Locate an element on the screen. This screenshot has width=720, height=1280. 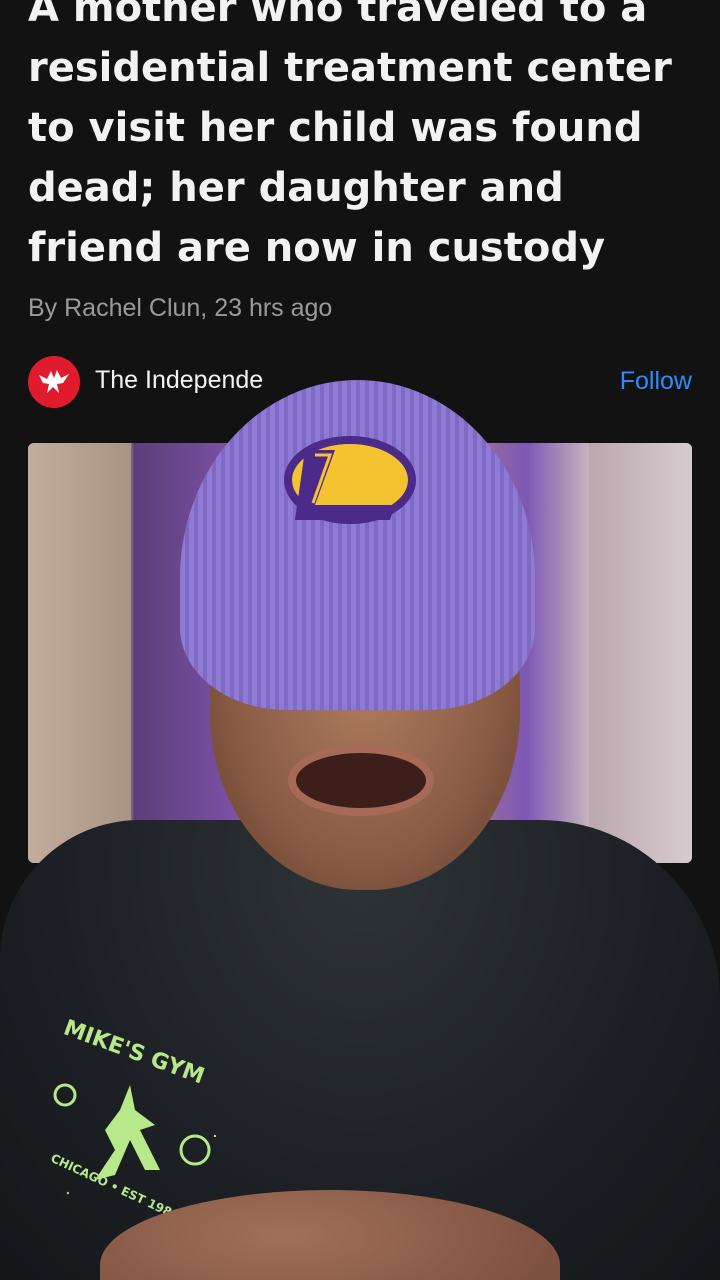
mouth is located at coordinates (361, 780).